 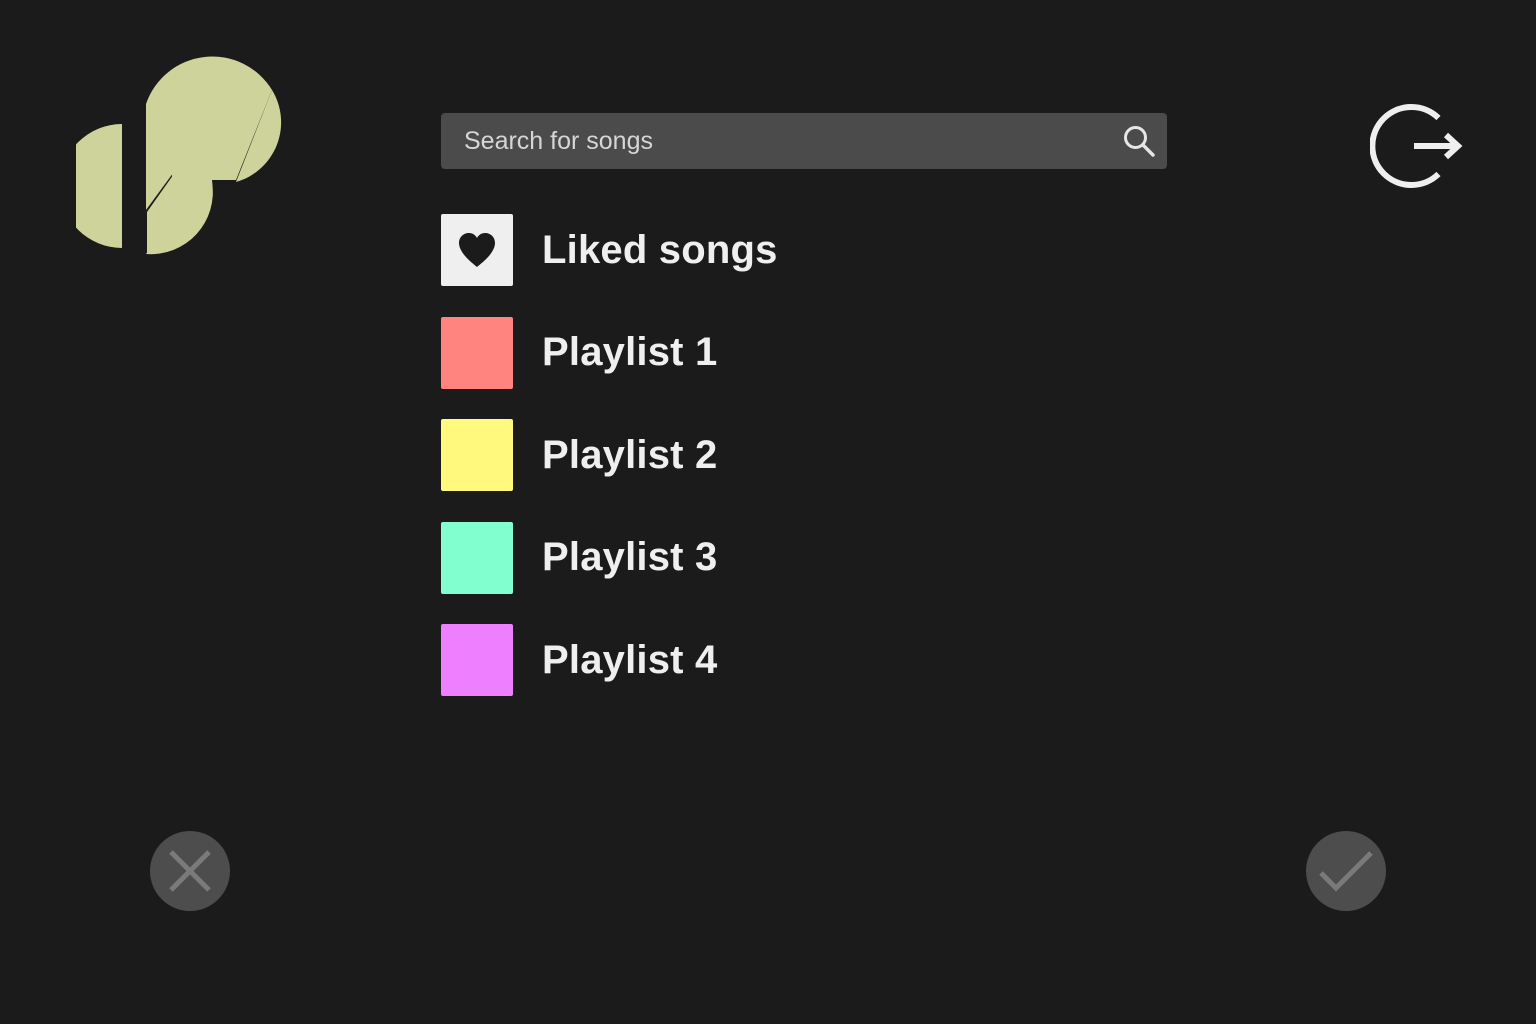 I want to click on logout-icon, so click(x=1416, y=146).